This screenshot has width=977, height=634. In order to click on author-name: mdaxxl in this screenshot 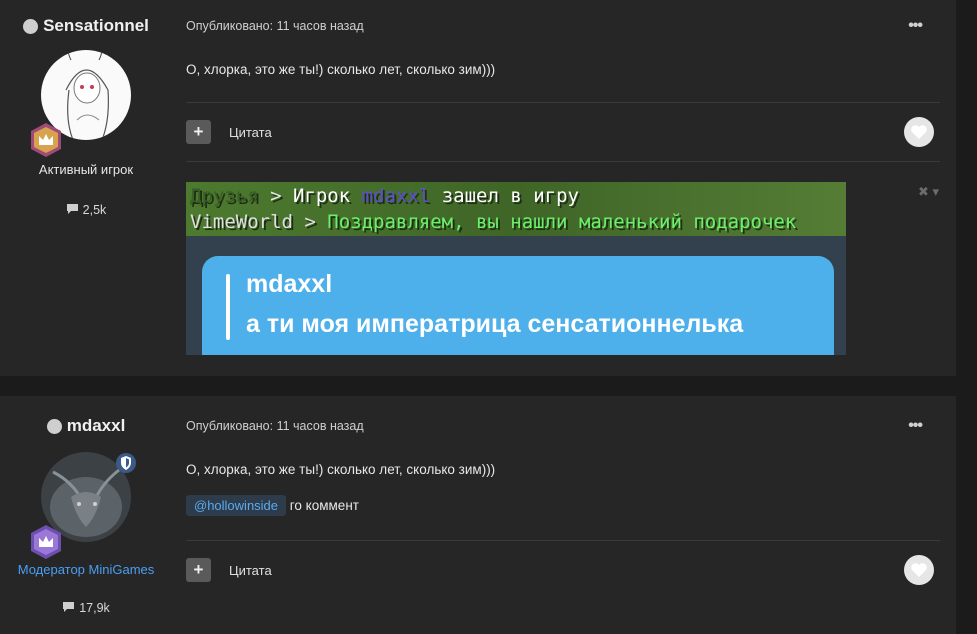, I will do `click(86, 426)`.